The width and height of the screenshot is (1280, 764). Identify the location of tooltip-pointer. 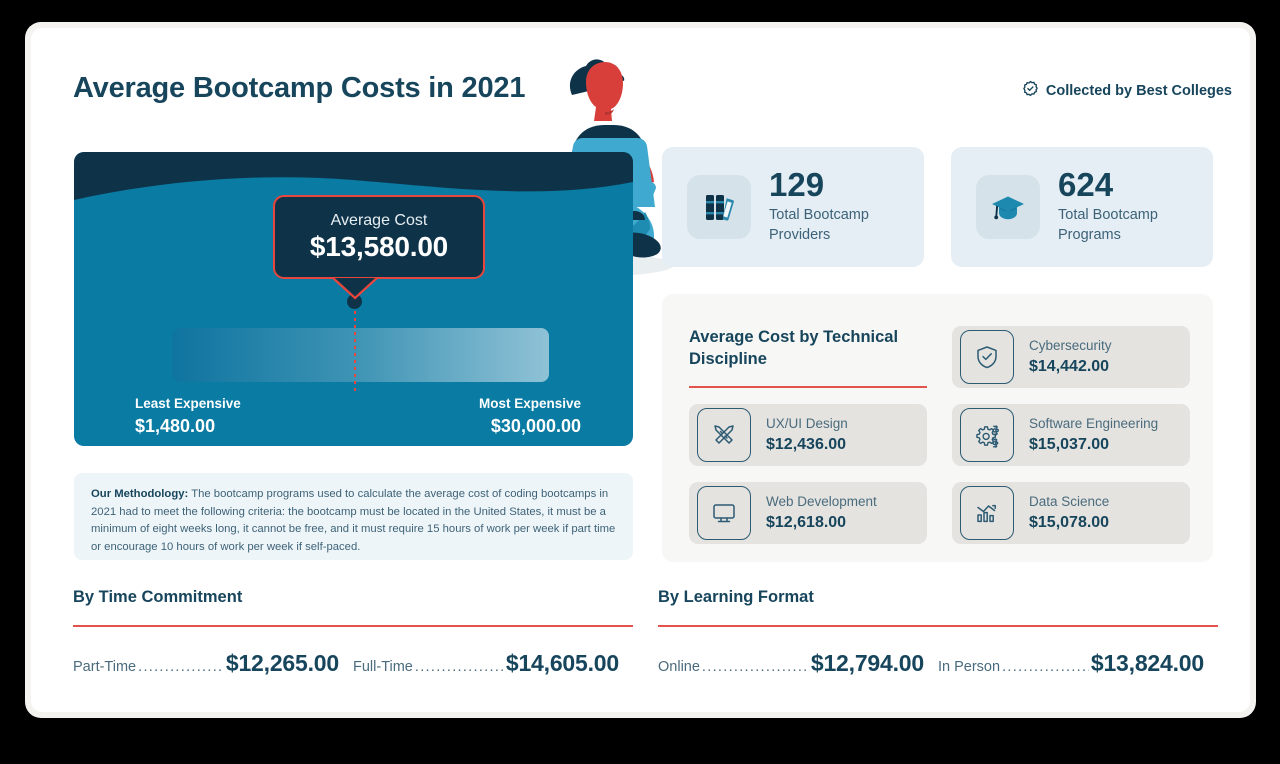
(355, 288).